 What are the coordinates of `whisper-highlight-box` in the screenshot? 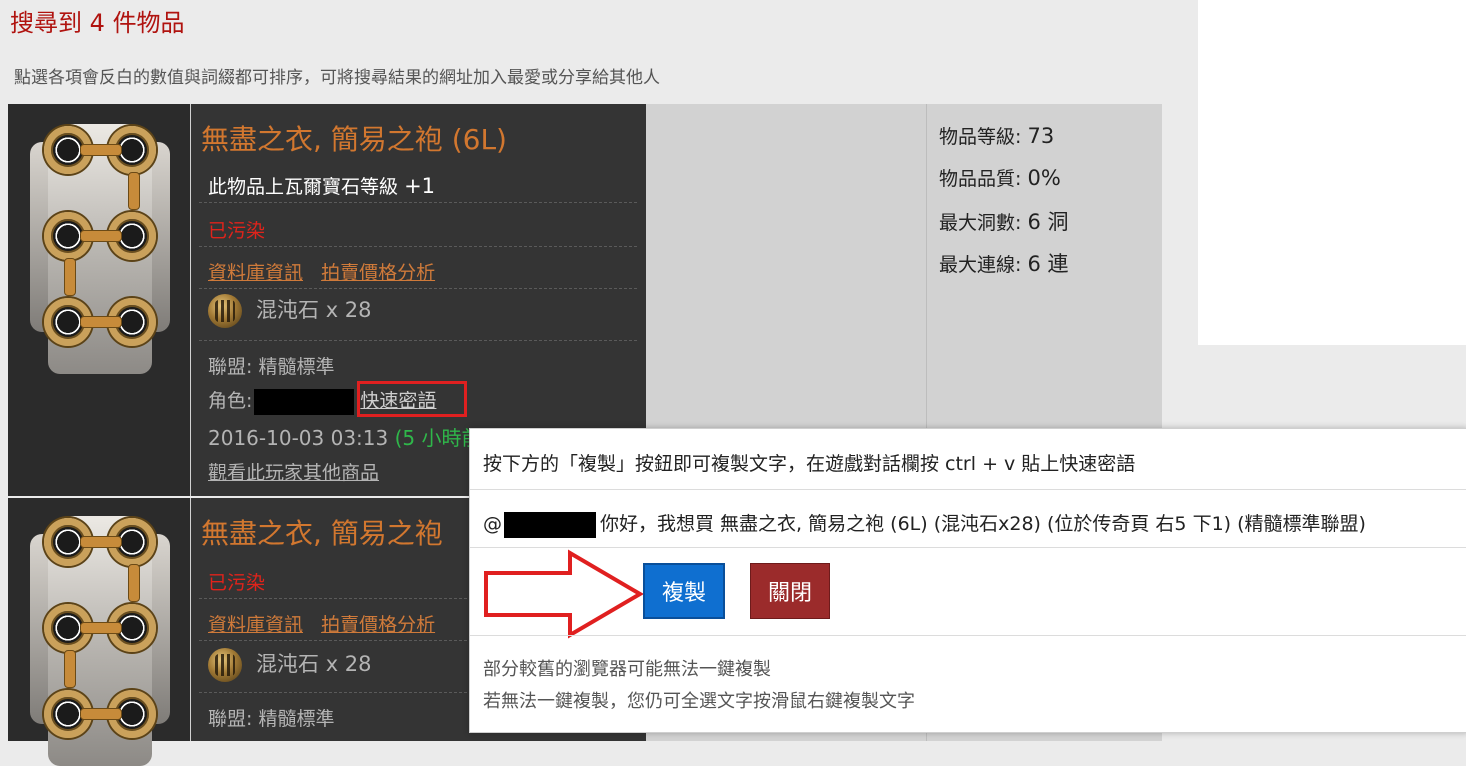 It's located at (412, 399).